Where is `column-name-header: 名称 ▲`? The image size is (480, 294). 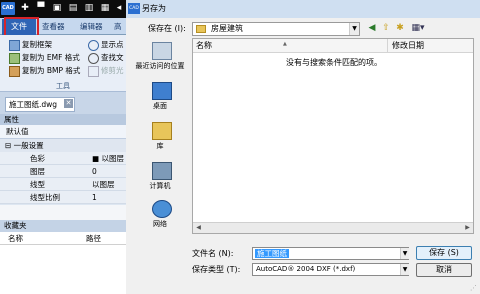 column-name-header: 名称 ▲ is located at coordinates (290, 46).